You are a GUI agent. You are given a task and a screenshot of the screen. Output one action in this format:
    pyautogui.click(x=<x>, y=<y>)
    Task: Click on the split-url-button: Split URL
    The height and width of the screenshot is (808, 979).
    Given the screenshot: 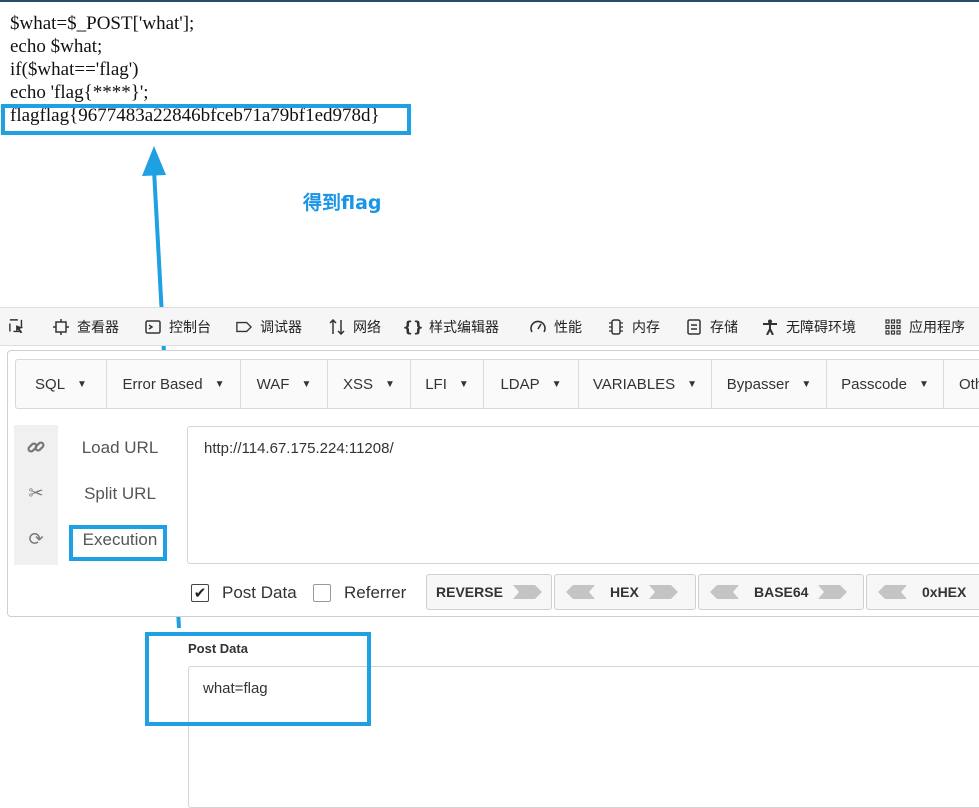 What is the action you would take?
    pyautogui.click(x=120, y=494)
    